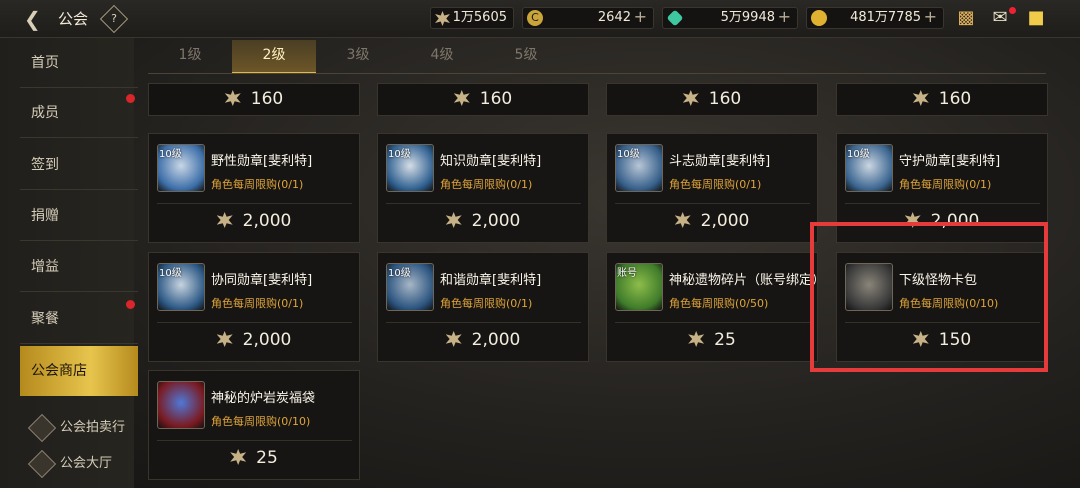 Image resolution: width=1080 pixels, height=488 pixels. I want to click on tab-divider, so click(597, 73).